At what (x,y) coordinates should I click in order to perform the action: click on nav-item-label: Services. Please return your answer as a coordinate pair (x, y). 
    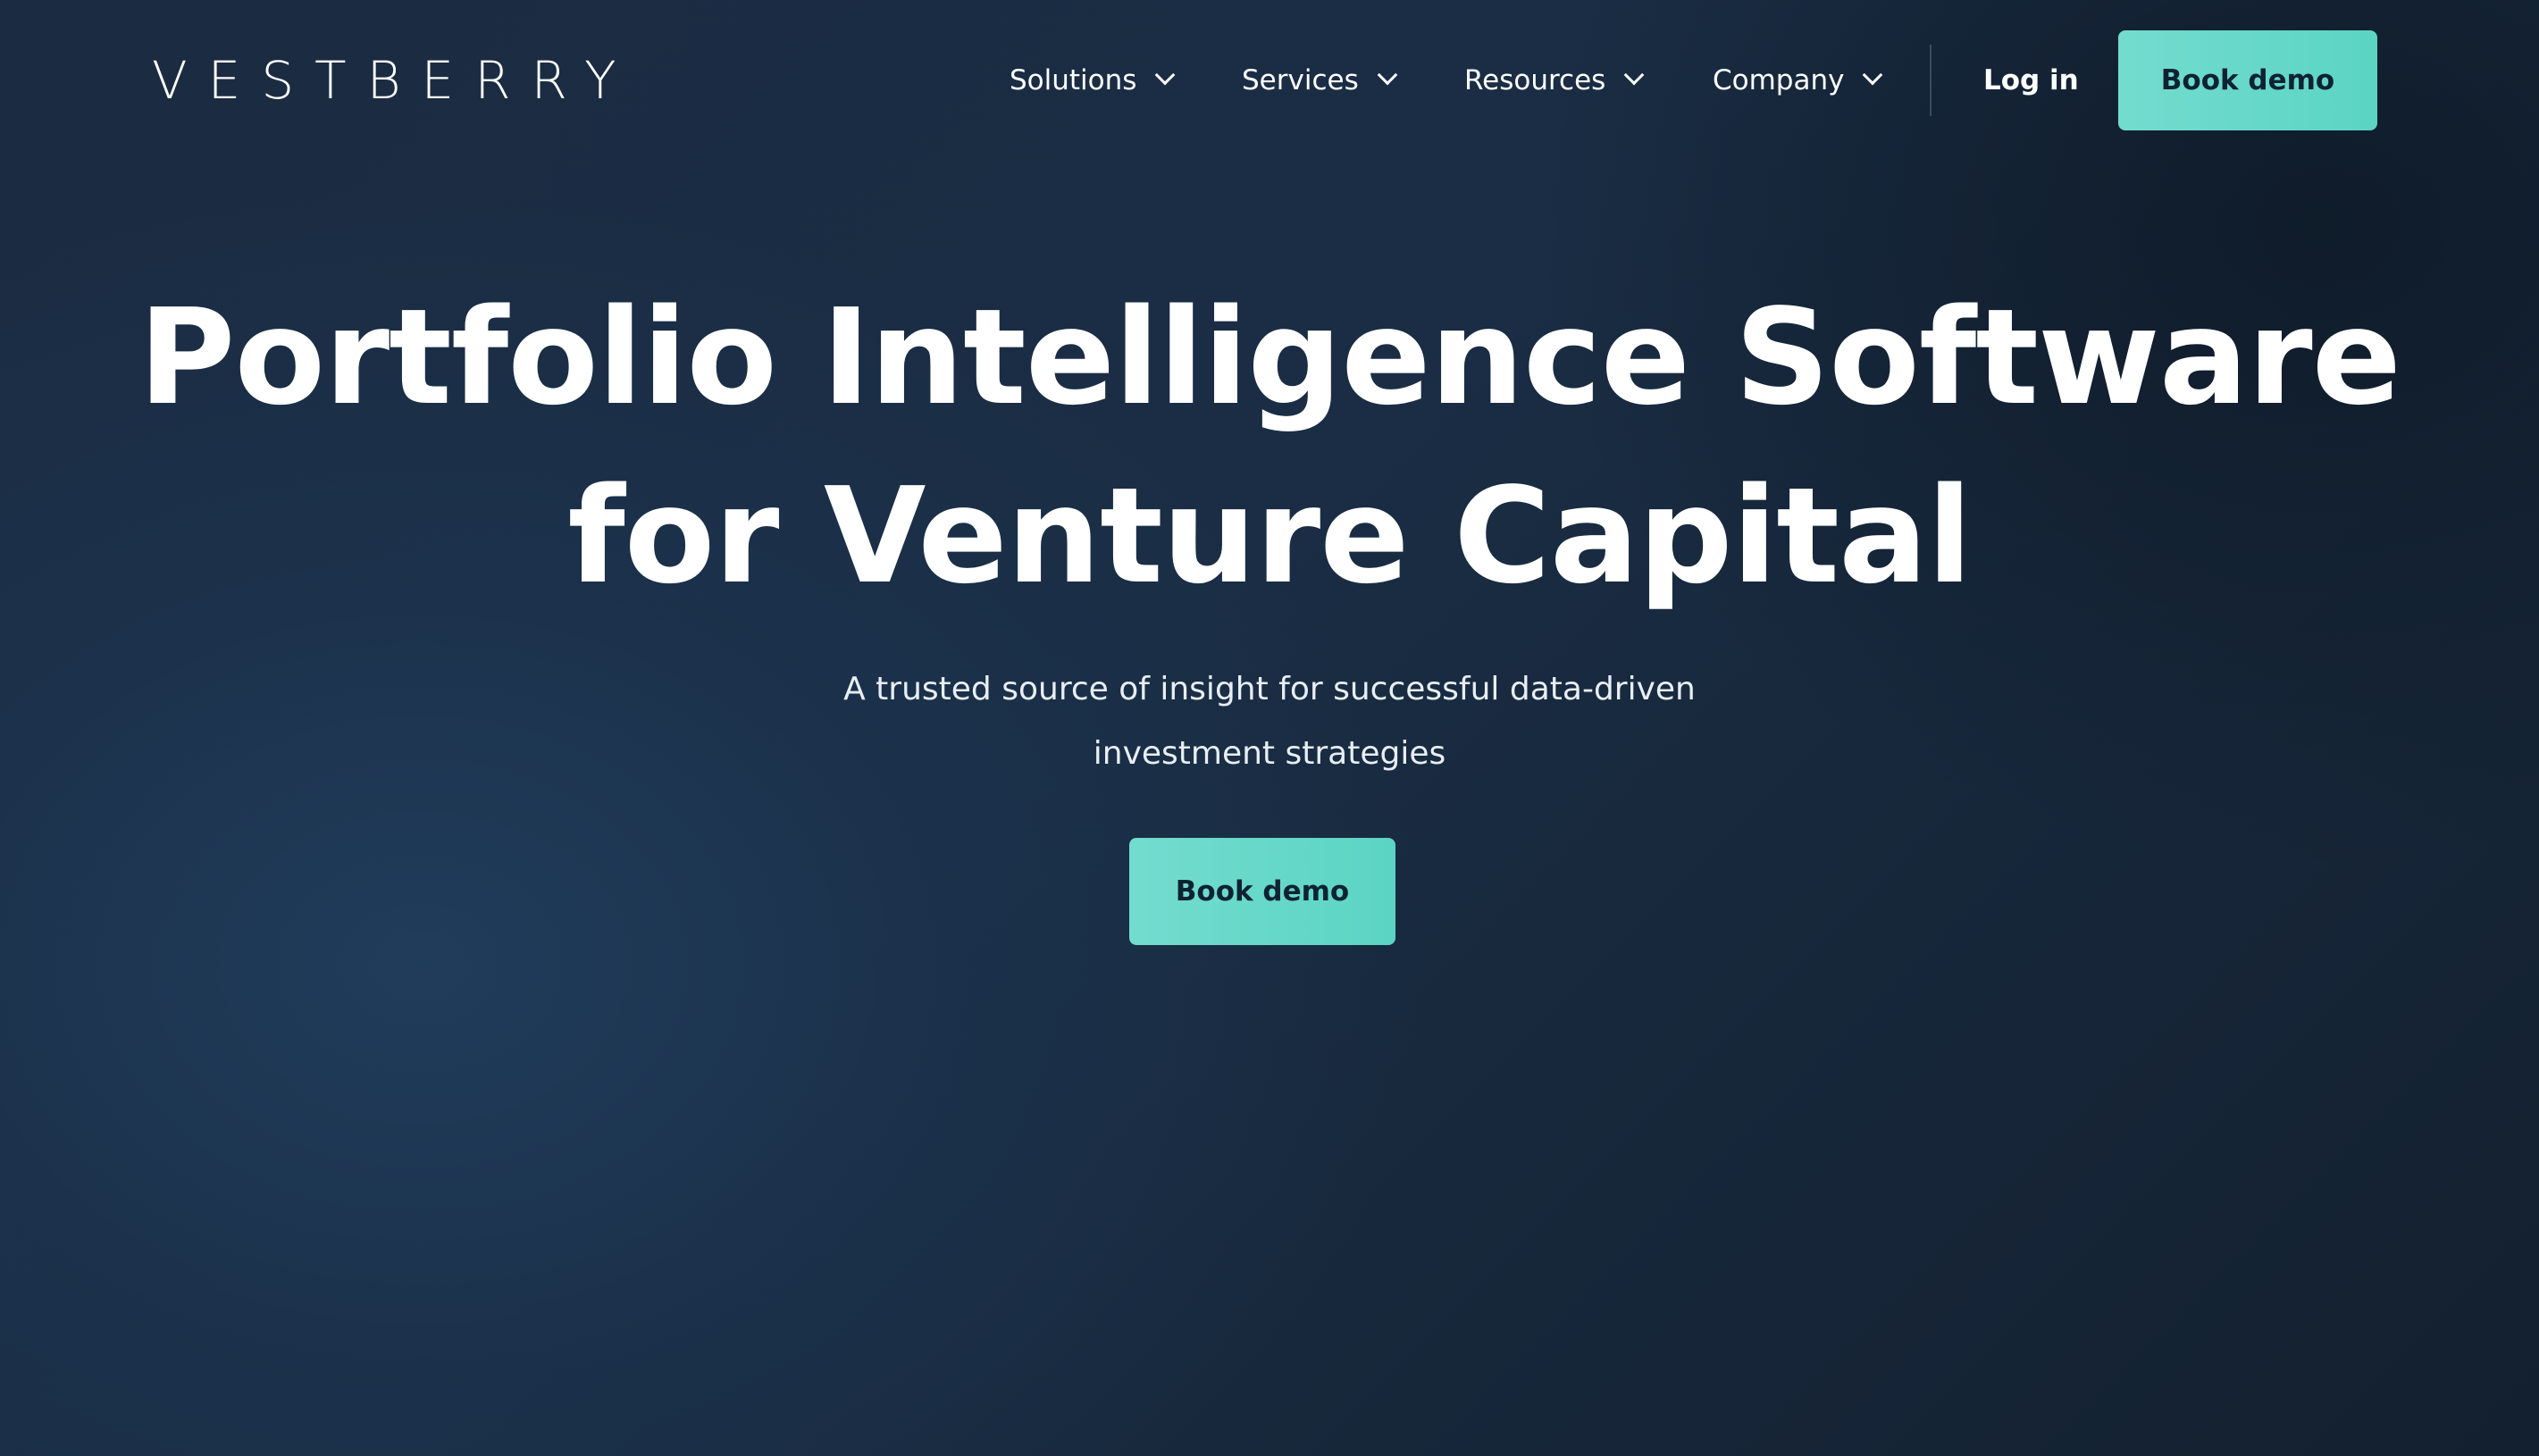
    Looking at the image, I should click on (1300, 80).